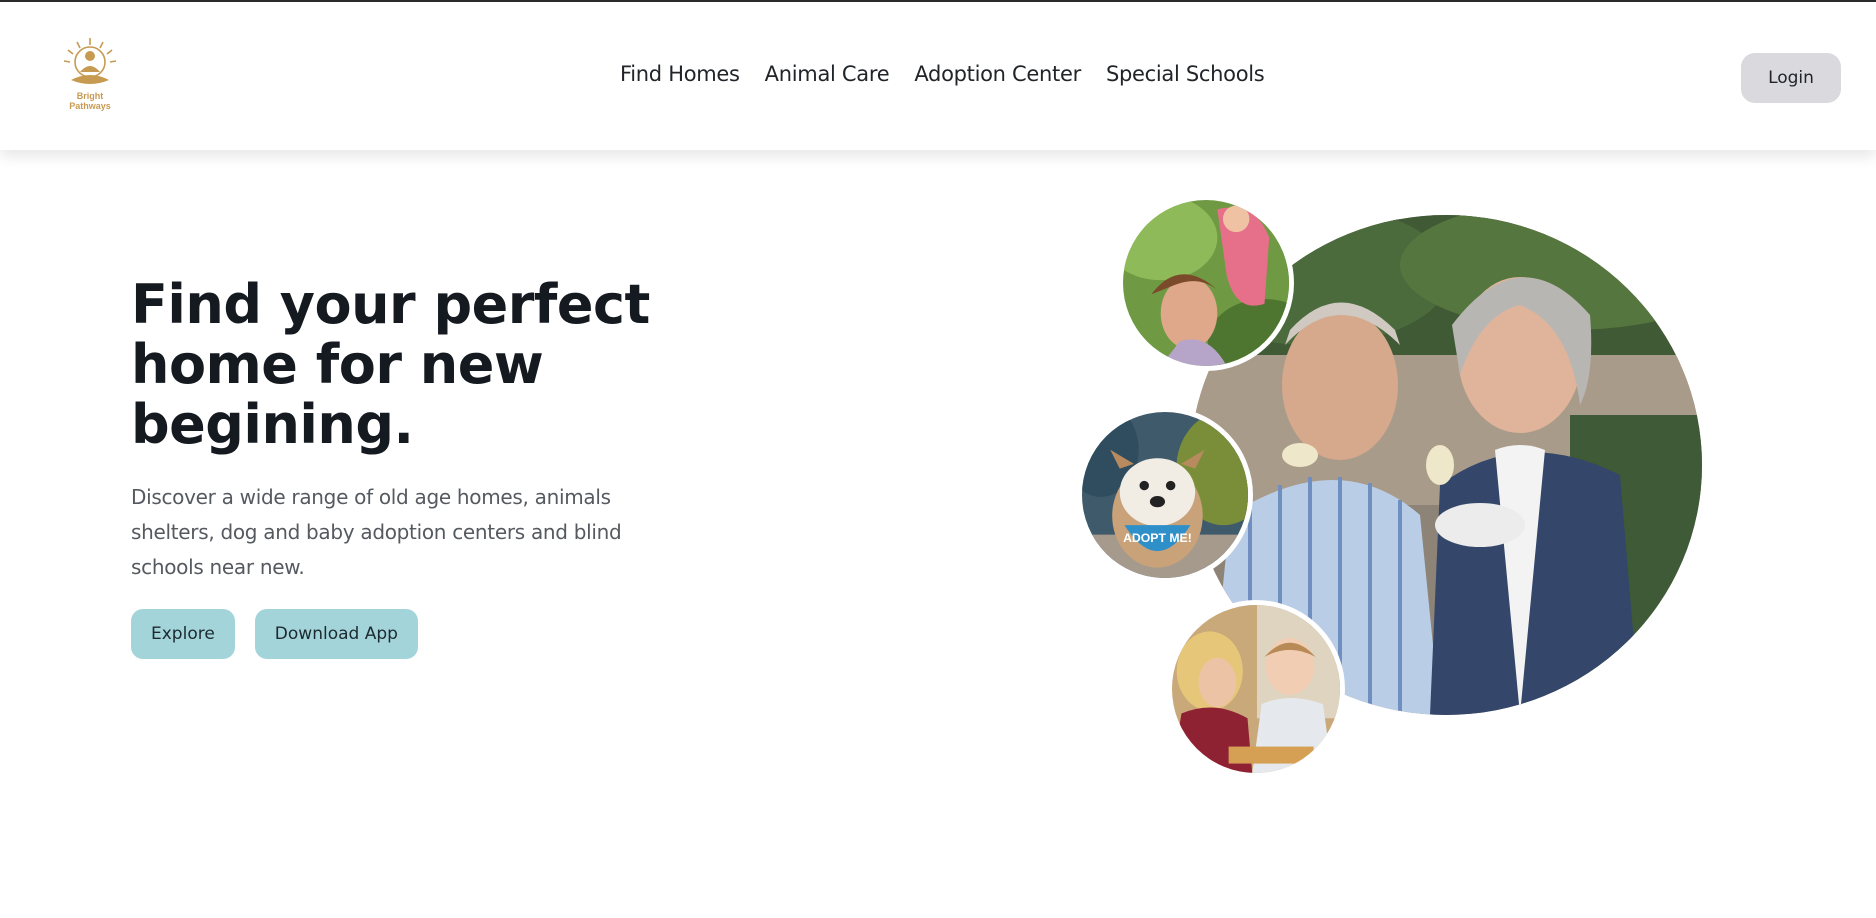 This screenshot has width=1876, height=918. What do you see at coordinates (1206, 283) in the screenshot?
I see `mother-baby-photo` at bounding box center [1206, 283].